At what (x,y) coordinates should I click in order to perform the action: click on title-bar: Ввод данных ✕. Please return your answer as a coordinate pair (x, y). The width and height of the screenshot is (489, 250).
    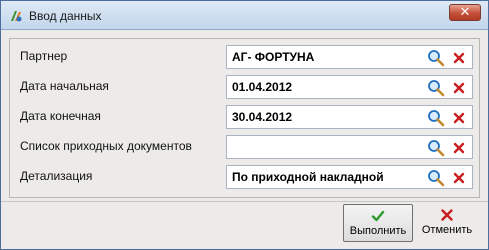
    Looking at the image, I should click on (244, 15).